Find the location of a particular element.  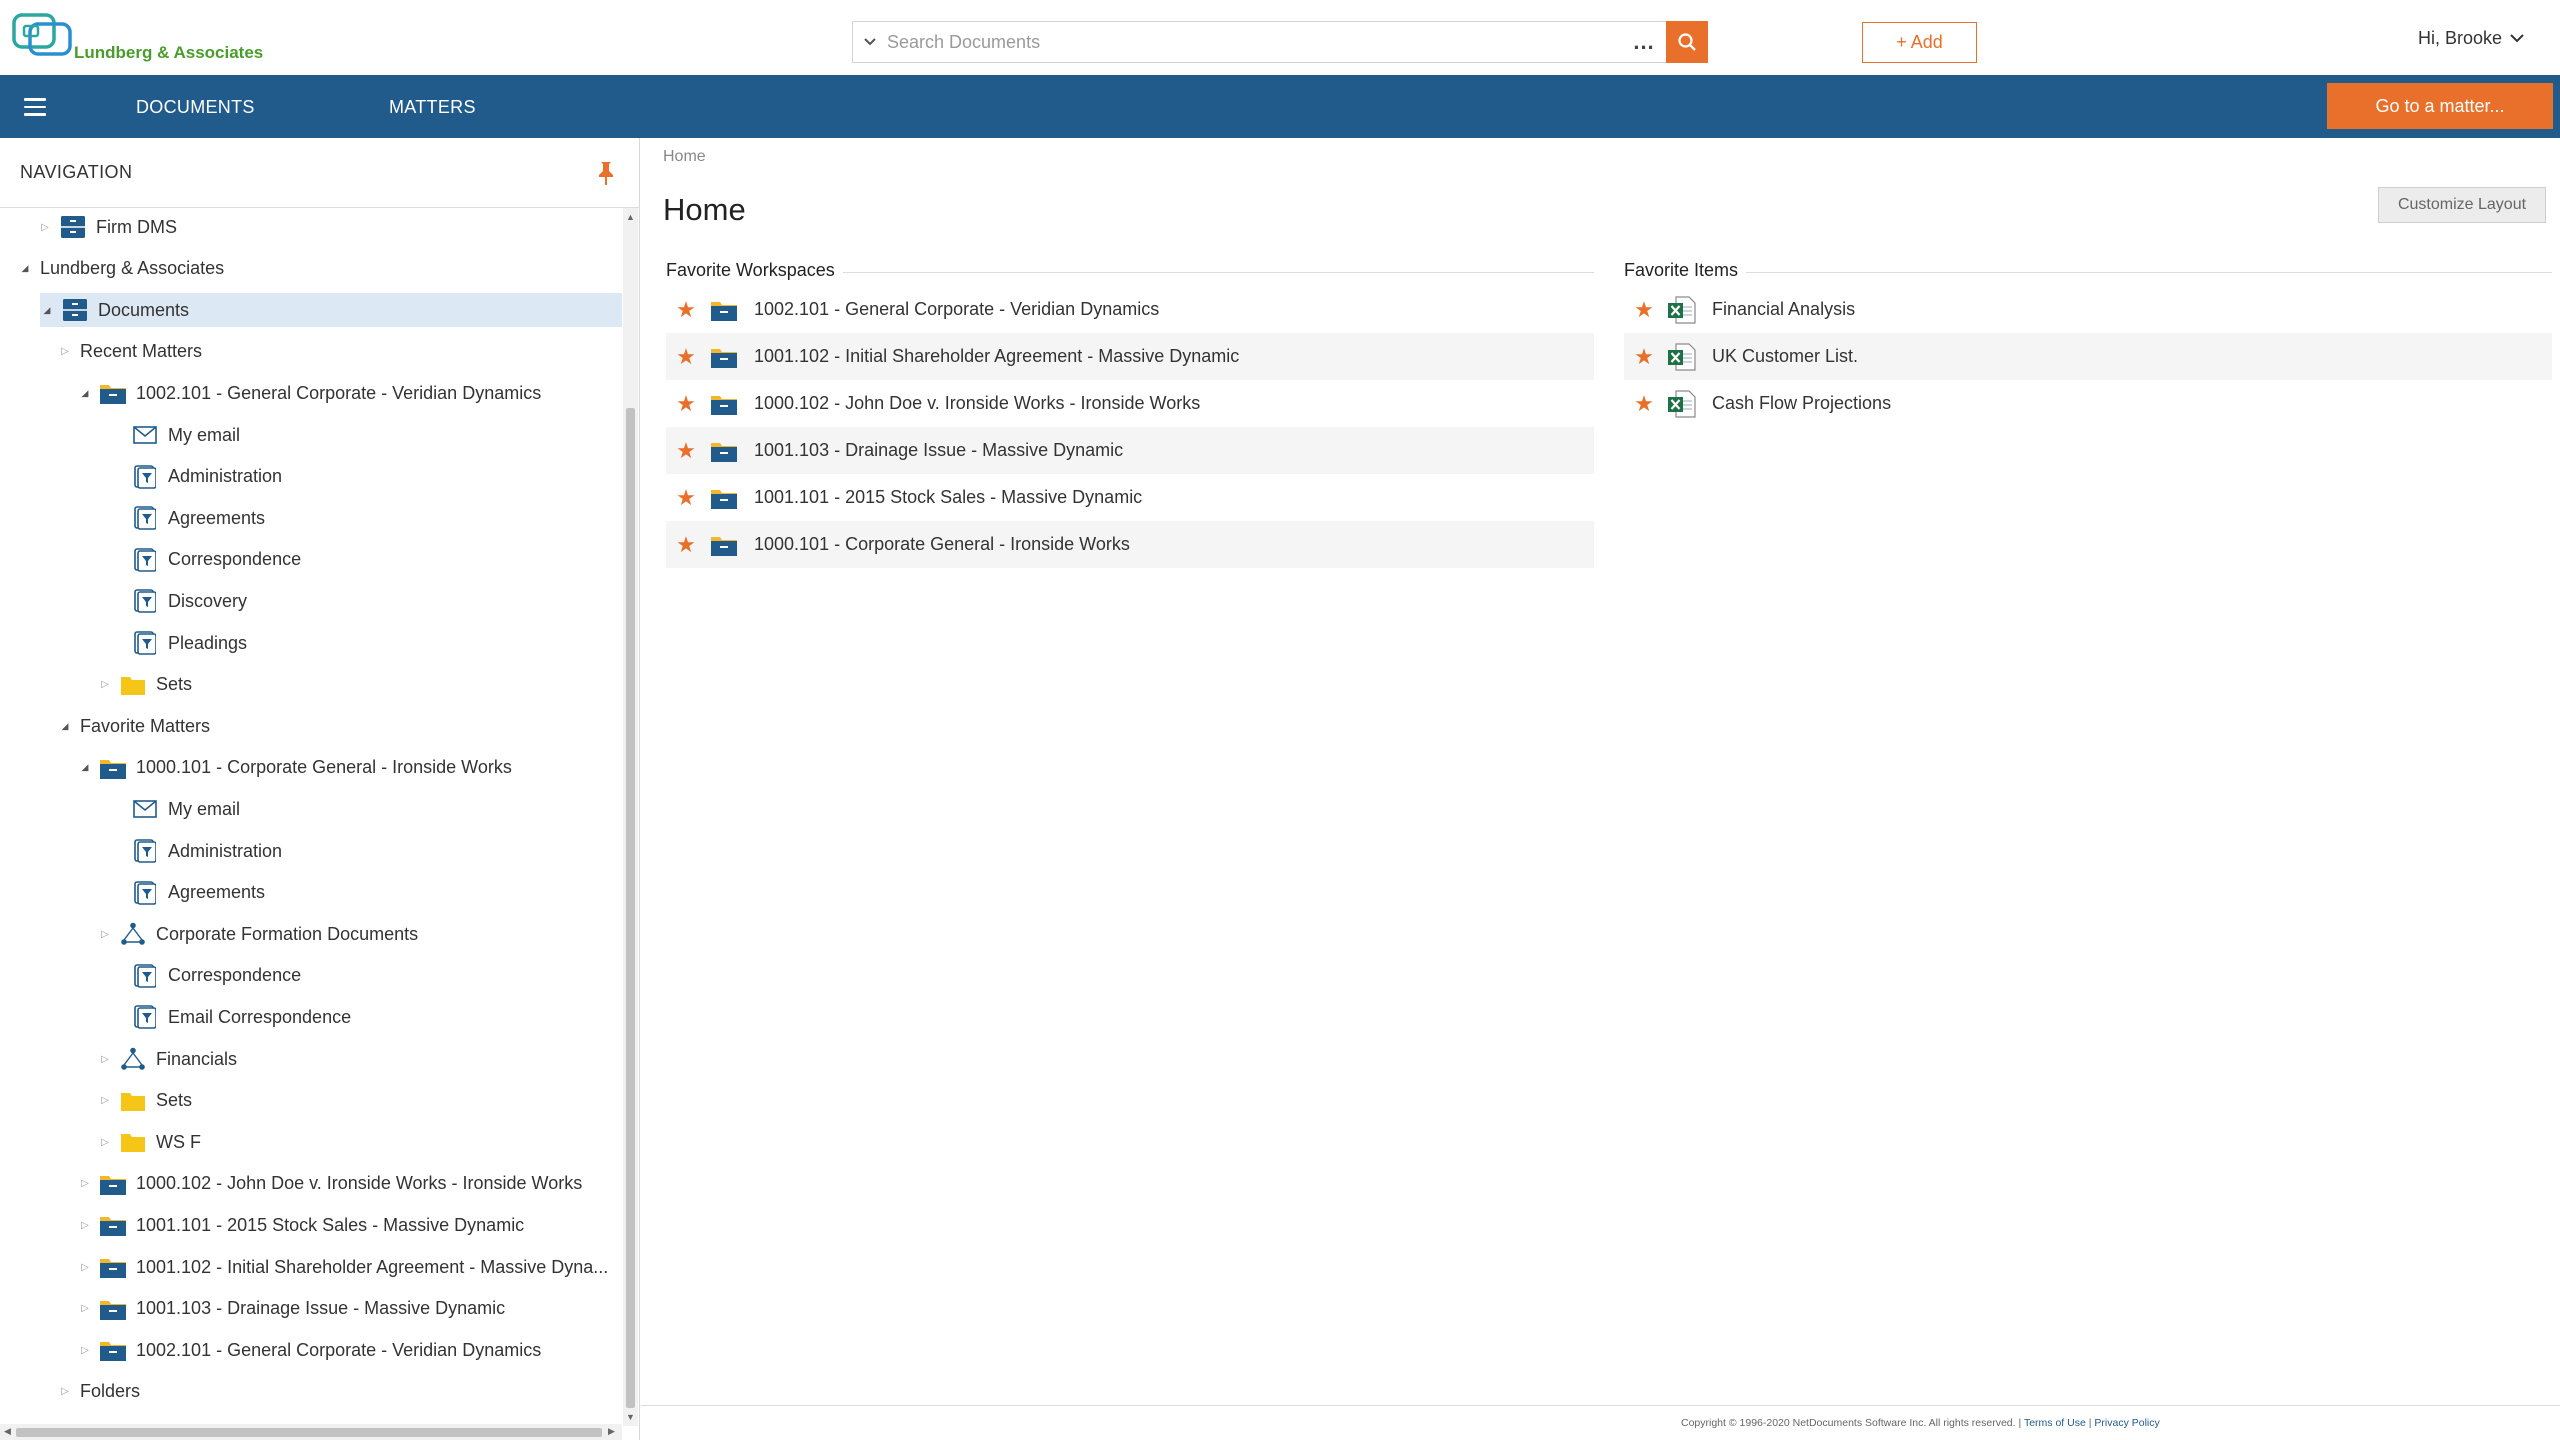

horizontal-scrollbar: ◀ ▶ is located at coordinates (311, 1432).